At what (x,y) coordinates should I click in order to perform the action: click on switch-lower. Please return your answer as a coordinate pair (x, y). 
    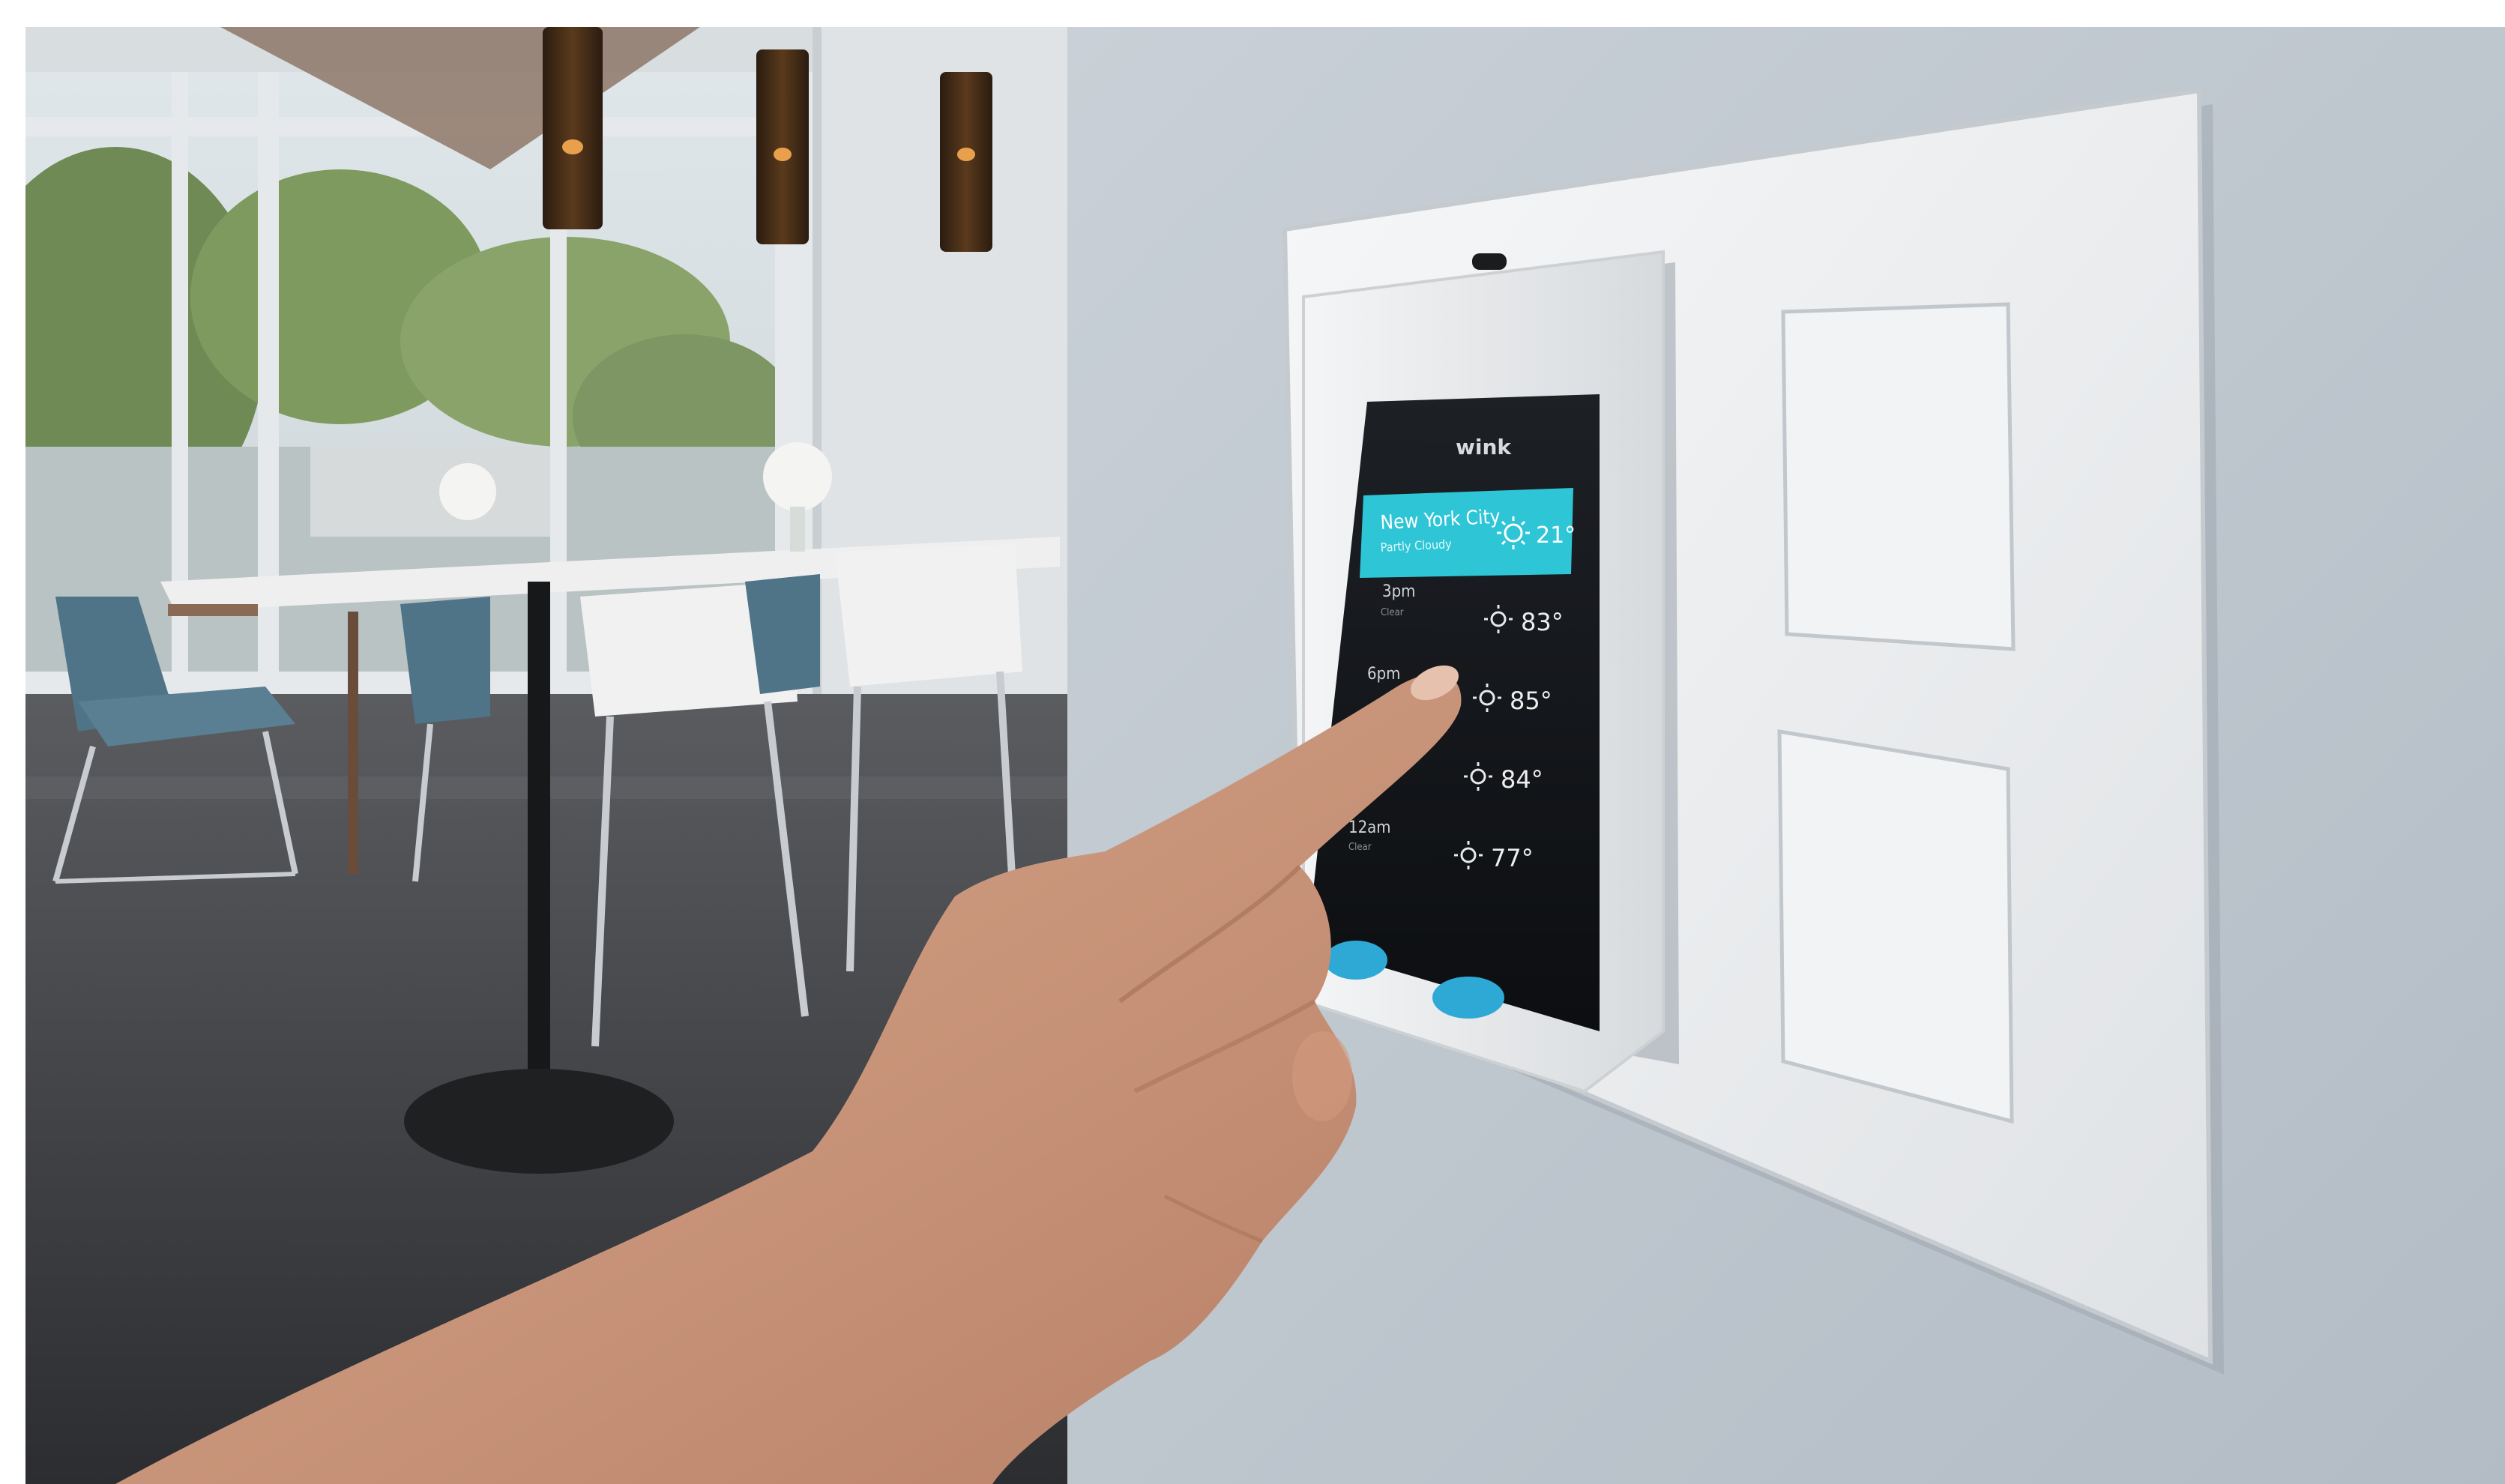
    Looking at the image, I should click on (1895, 927).